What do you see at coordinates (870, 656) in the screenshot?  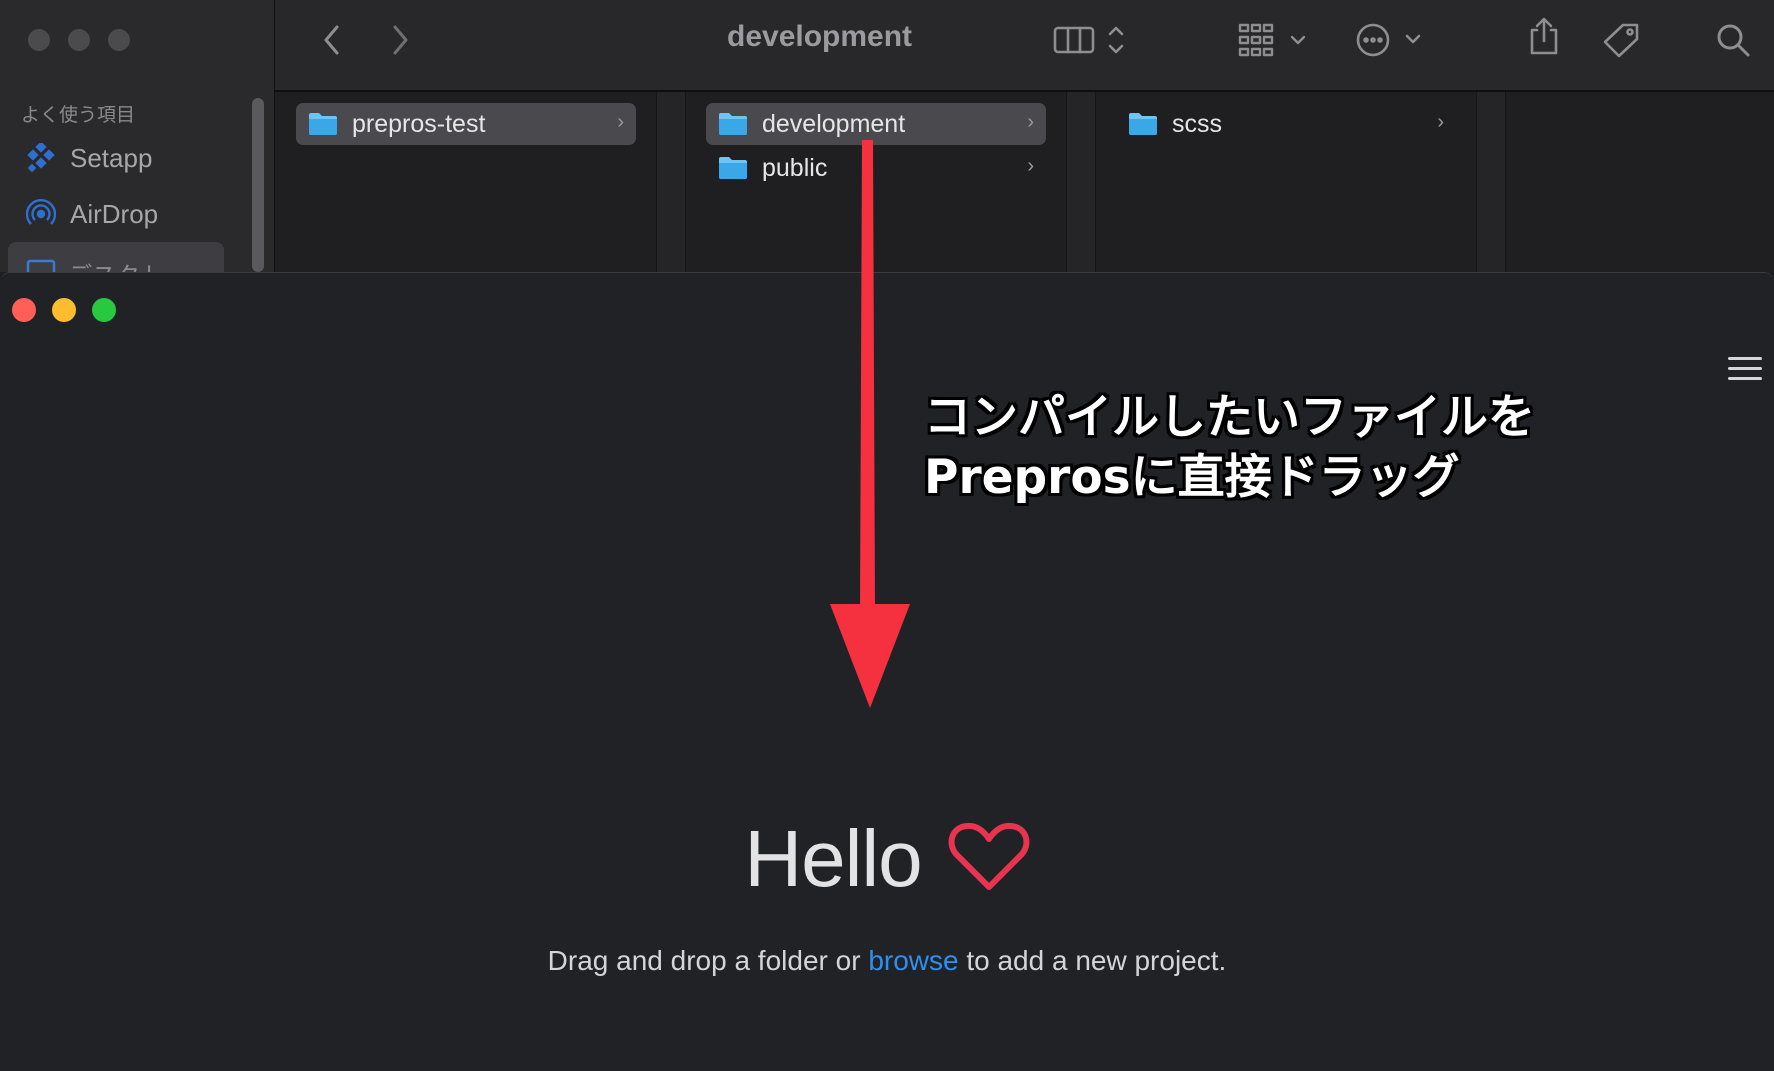 I see `drag-arrow-head` at bounding box center [870, 656].